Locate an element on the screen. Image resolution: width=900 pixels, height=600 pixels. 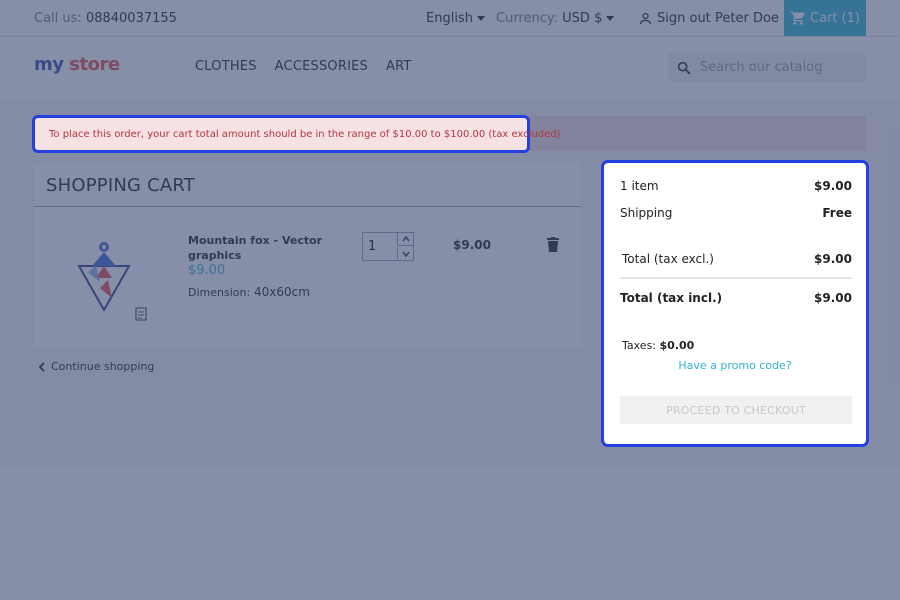
quantity-decrease-button is located at coordinates (405, 253).